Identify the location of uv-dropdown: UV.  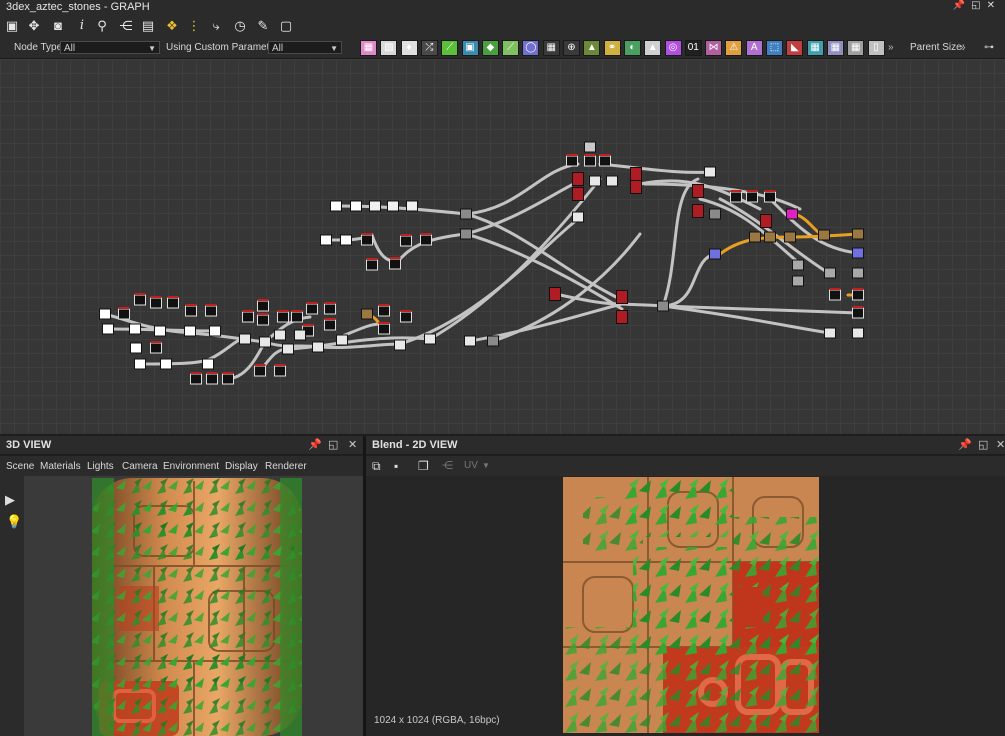
(471, 465).